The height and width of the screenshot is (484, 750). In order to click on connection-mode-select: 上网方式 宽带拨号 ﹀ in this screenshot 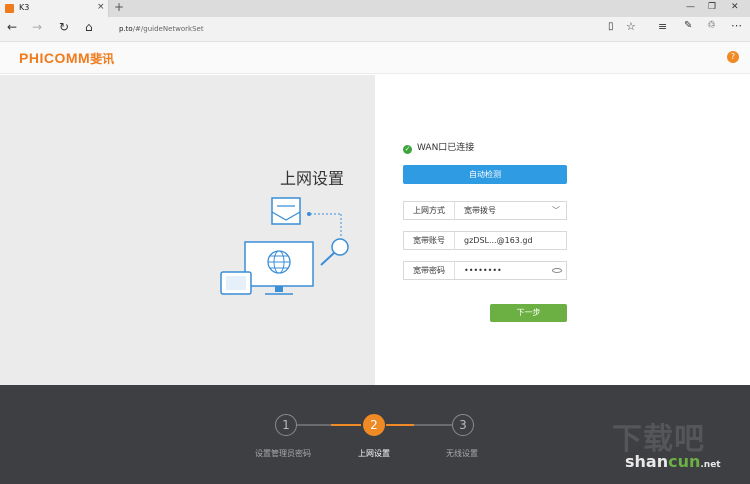, I will do `click(485, 210)`.